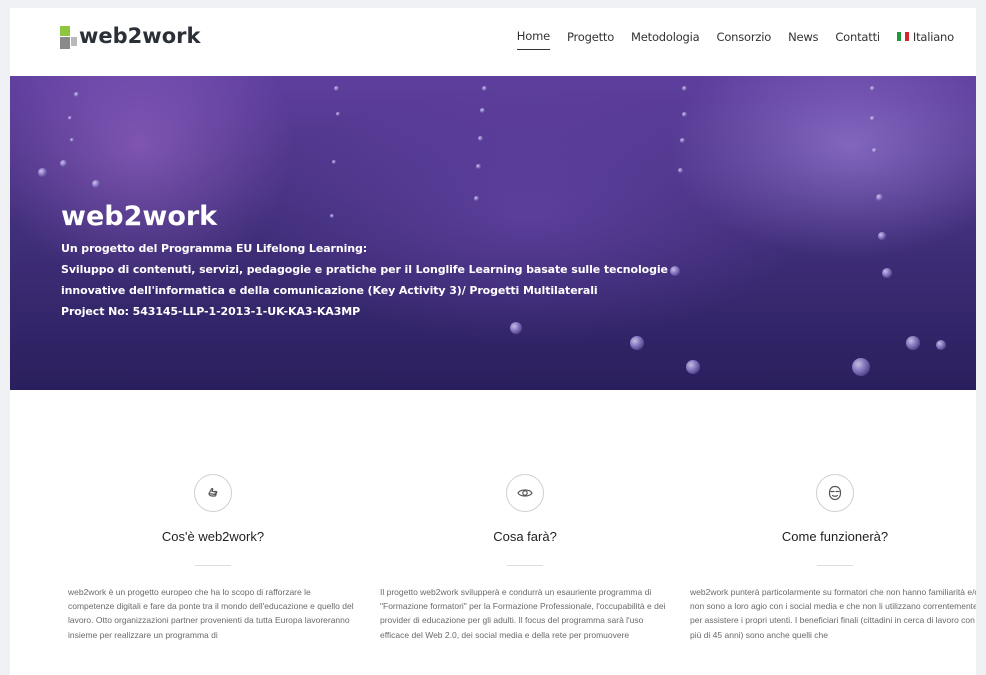  I want to click on logo-text: web2work, so click(140, 36).